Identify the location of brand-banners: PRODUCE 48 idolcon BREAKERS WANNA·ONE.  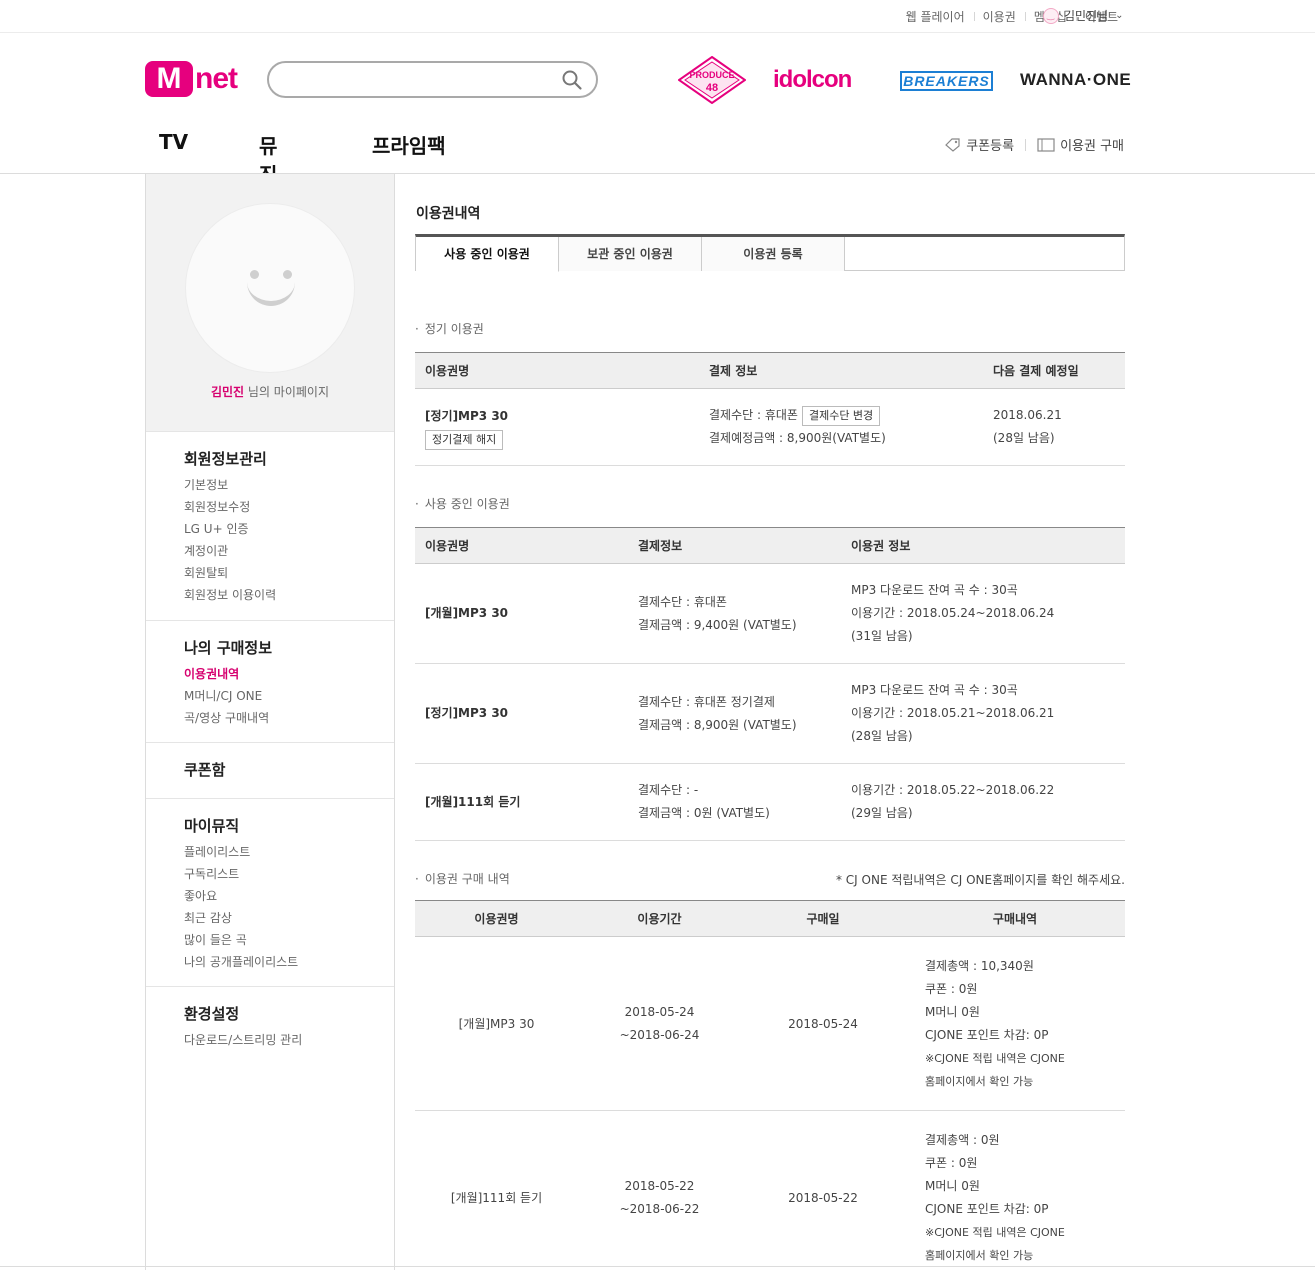
(904, 80).